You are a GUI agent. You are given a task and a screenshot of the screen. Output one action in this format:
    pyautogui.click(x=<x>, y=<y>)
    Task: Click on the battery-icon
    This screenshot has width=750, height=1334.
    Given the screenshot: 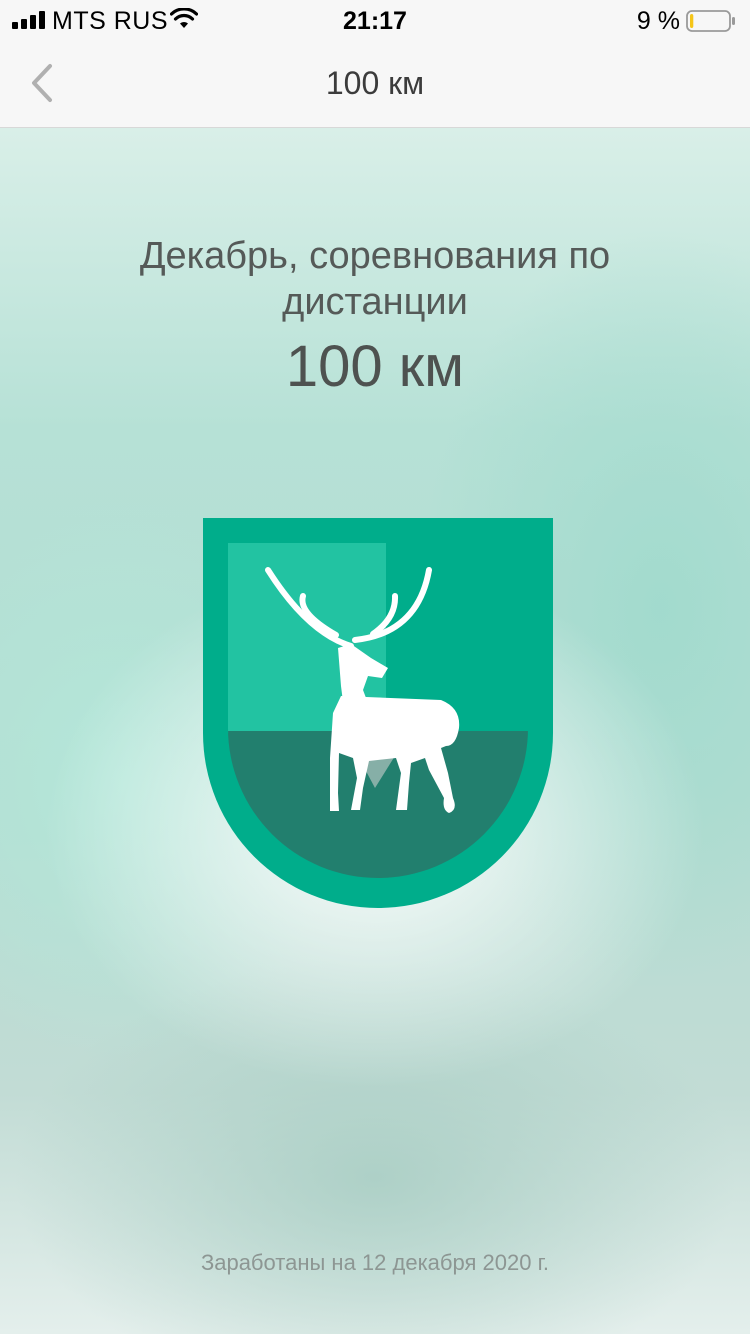 What is the action you would take?
    pyautogui.click(x=710, y=21)
    